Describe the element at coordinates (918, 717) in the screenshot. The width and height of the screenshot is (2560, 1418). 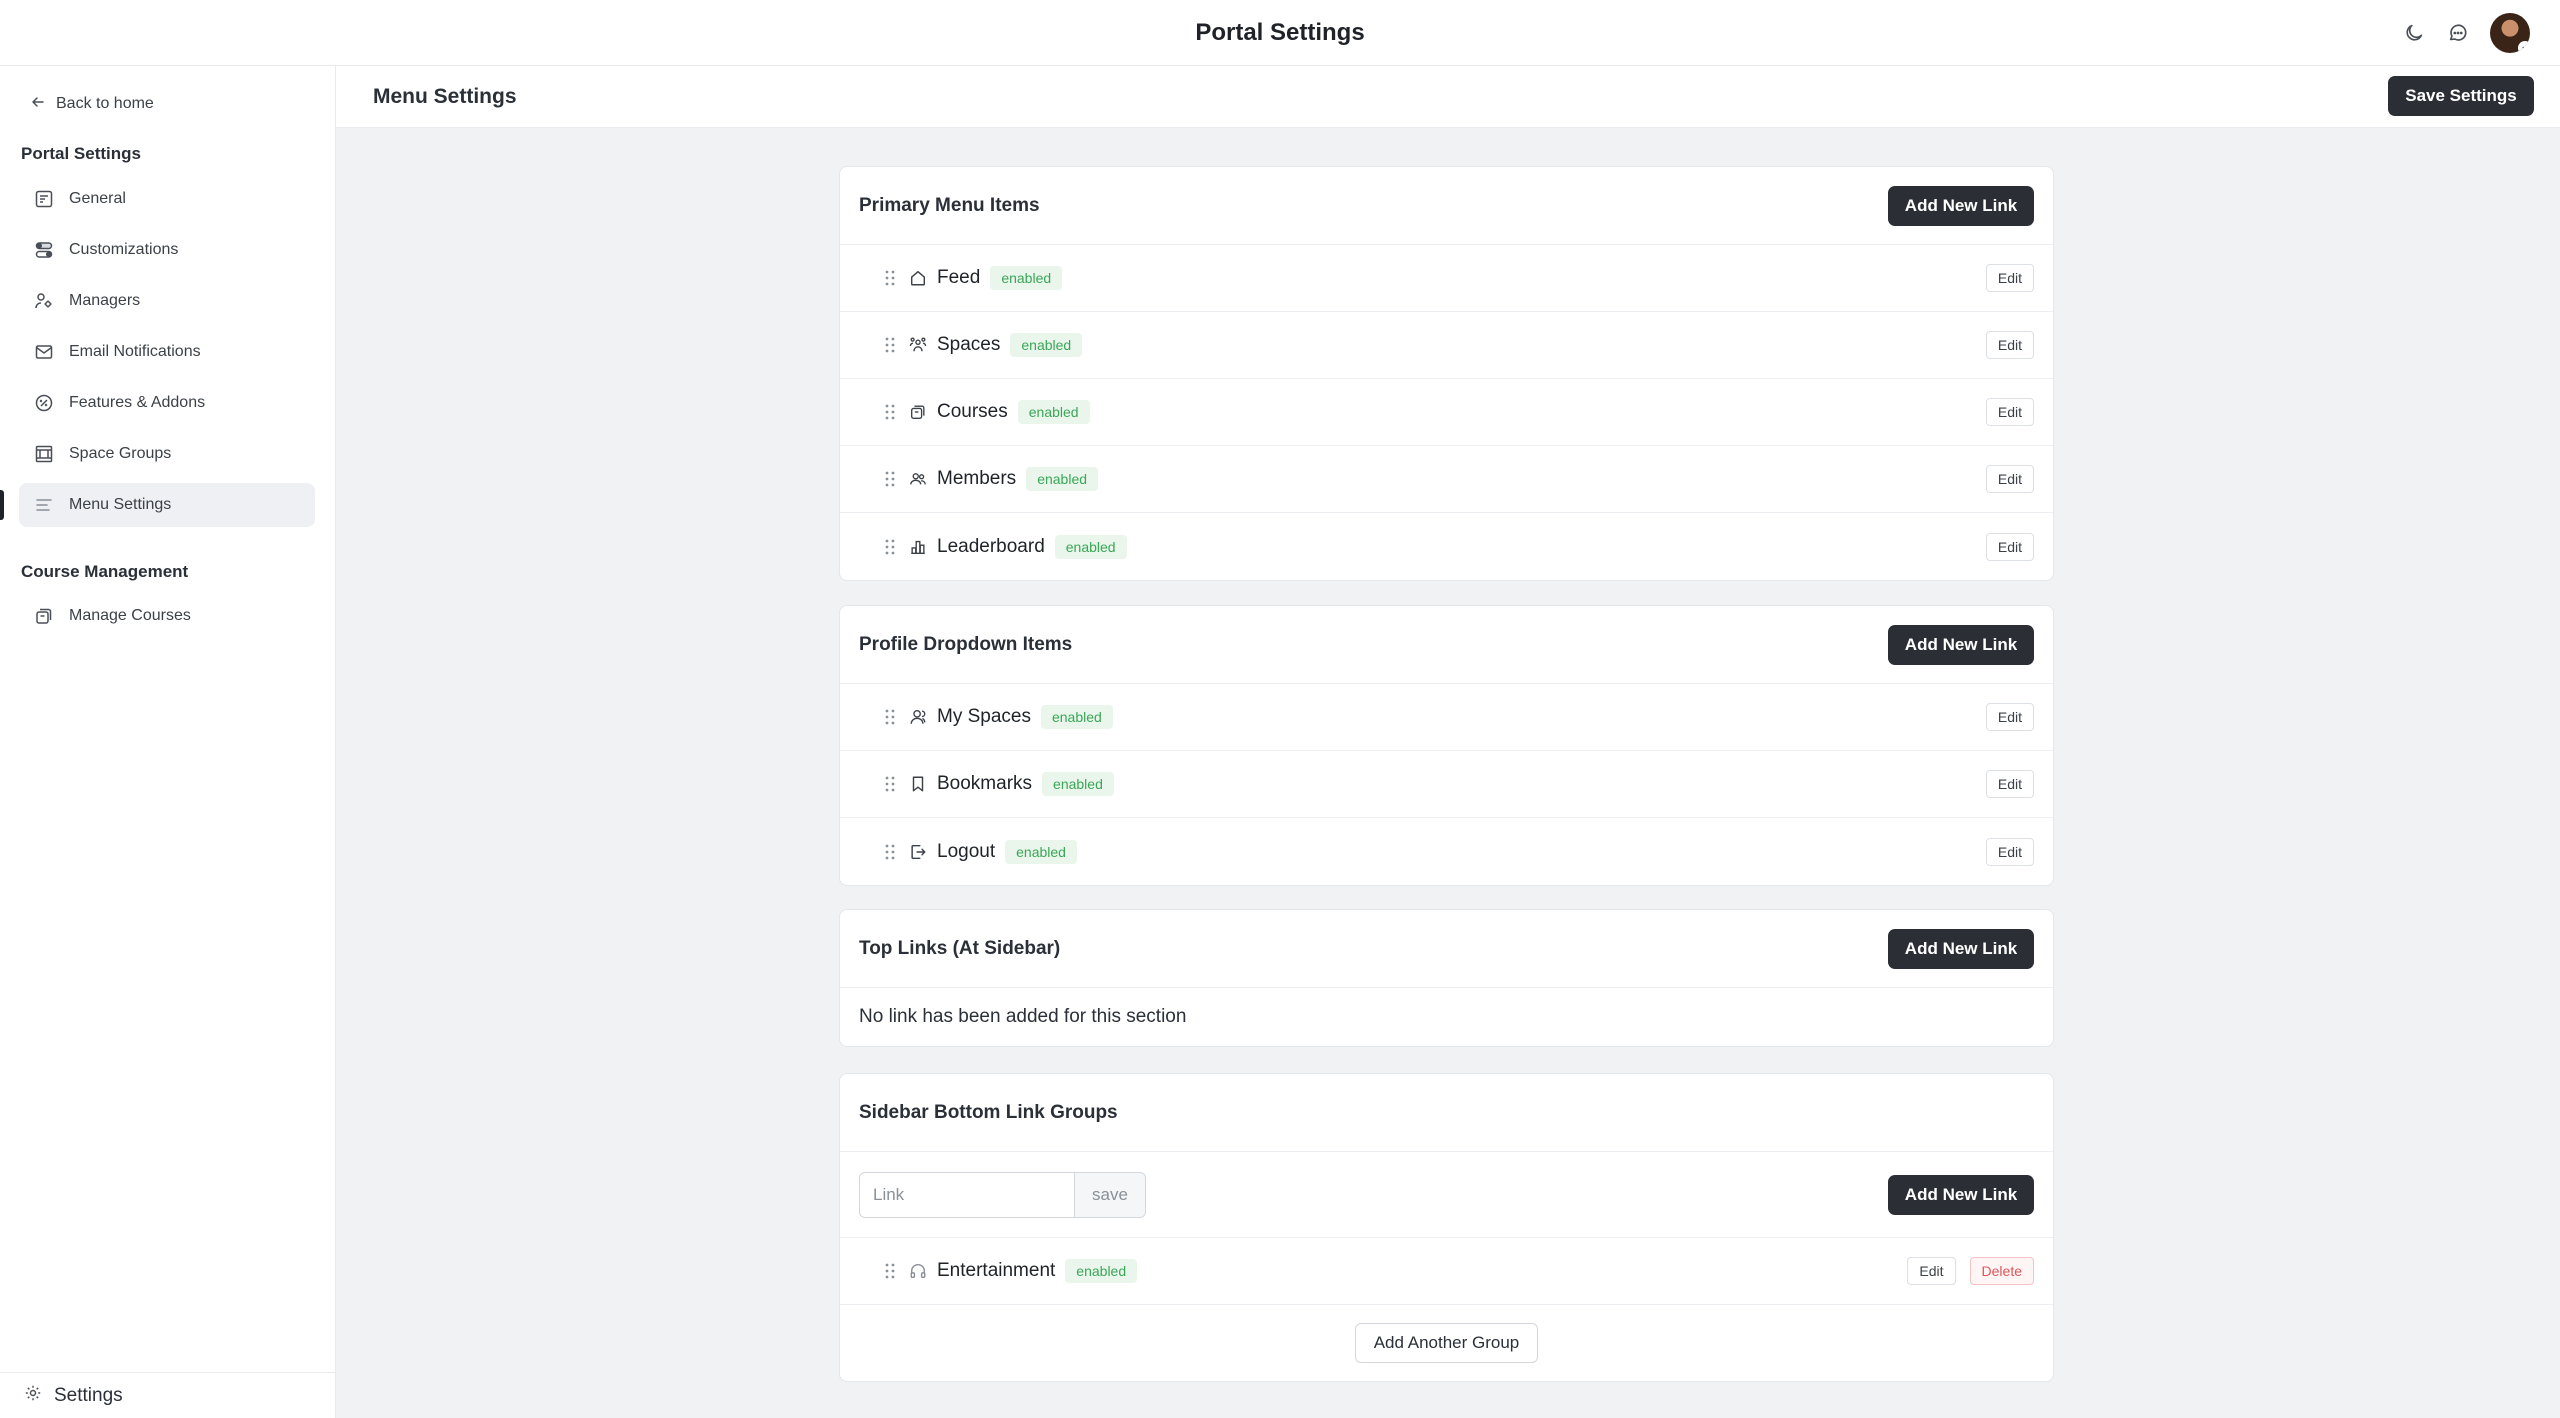
I see `user-icon` at that location.